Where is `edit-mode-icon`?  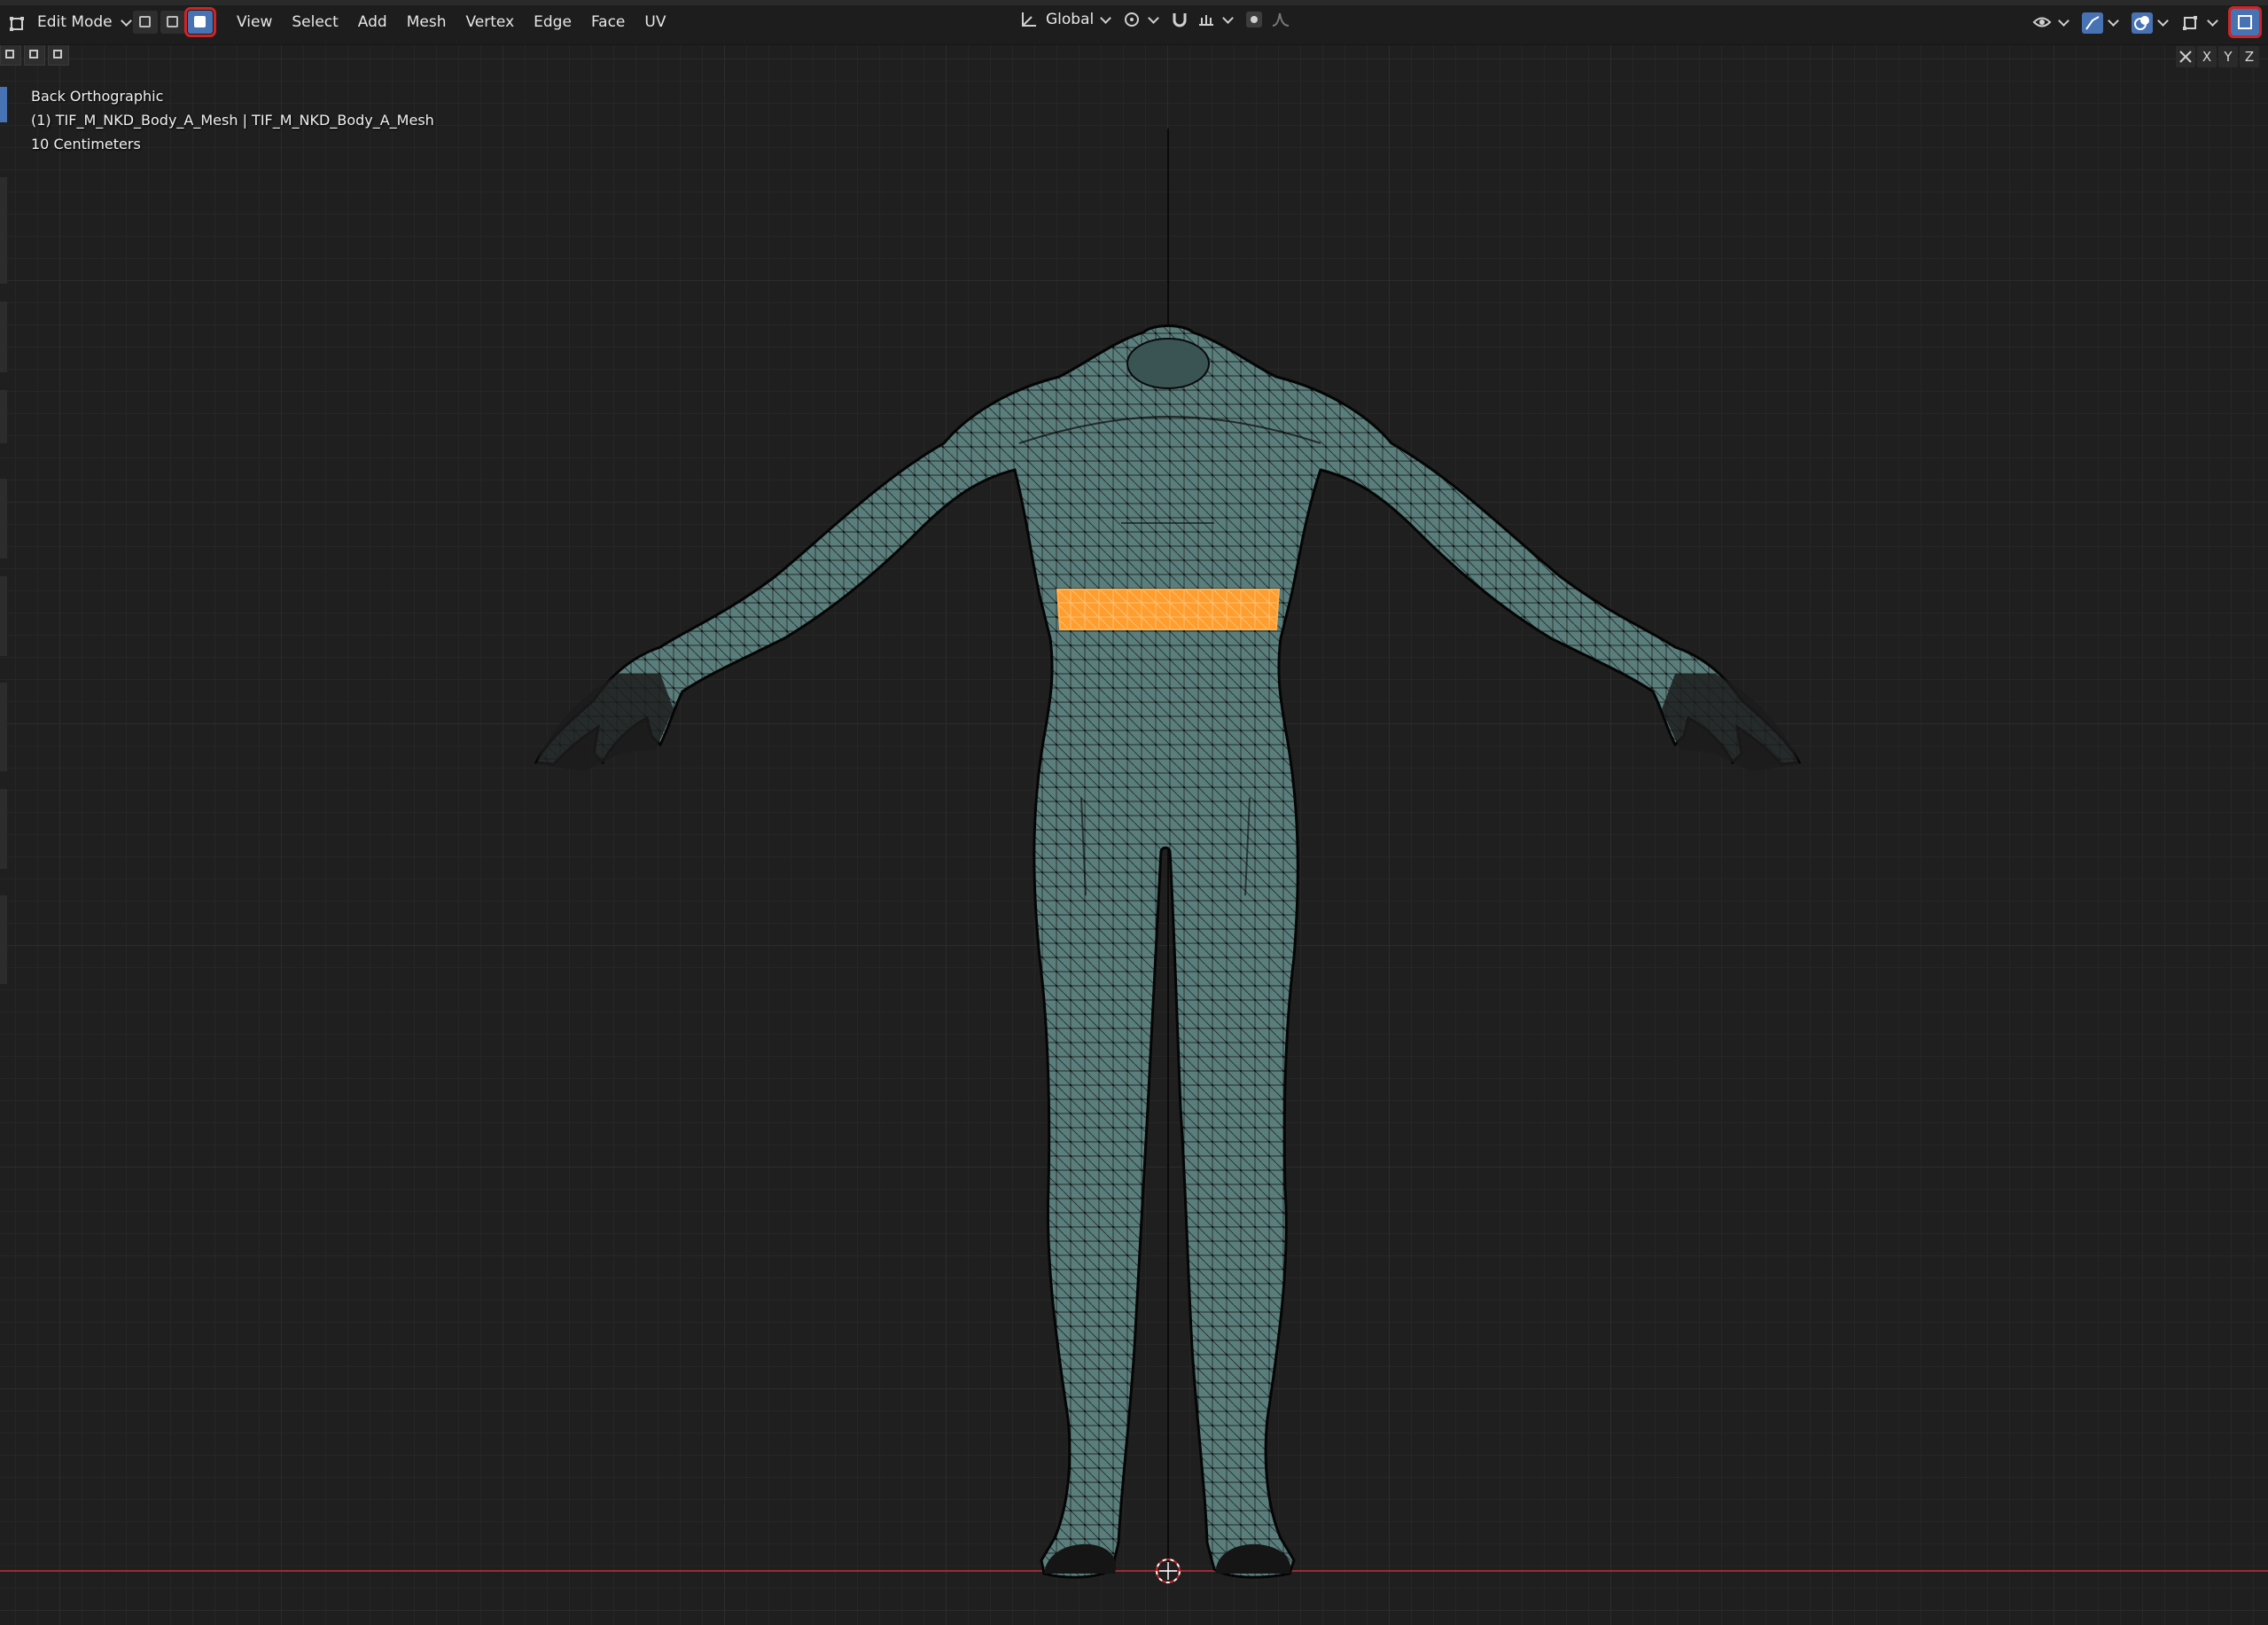 edit-mode-icon is located at coordinates (18, 22).